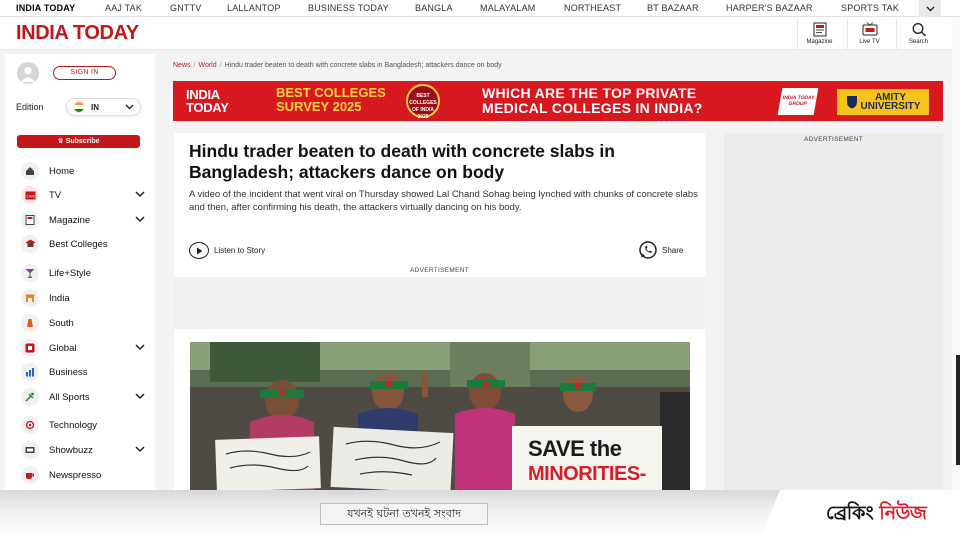 Image resolution: width=960 pixels, height=540 pixels. What do you see at coordinates (404, 514) in the screenshot?
I see `ticker-tagline: যখনই ঘটনা তখনই সংবাদ` at bounding box center [404, 514].